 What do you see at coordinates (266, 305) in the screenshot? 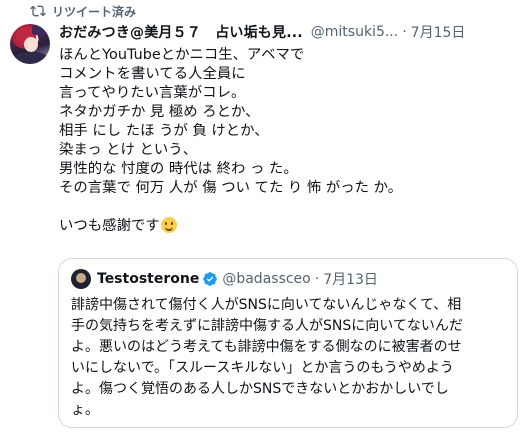
I see `quote-line: 誹謗中傷されて傷付く人がSNSに向いてないんじゃなくて、相` at bounding box center [266, 305].